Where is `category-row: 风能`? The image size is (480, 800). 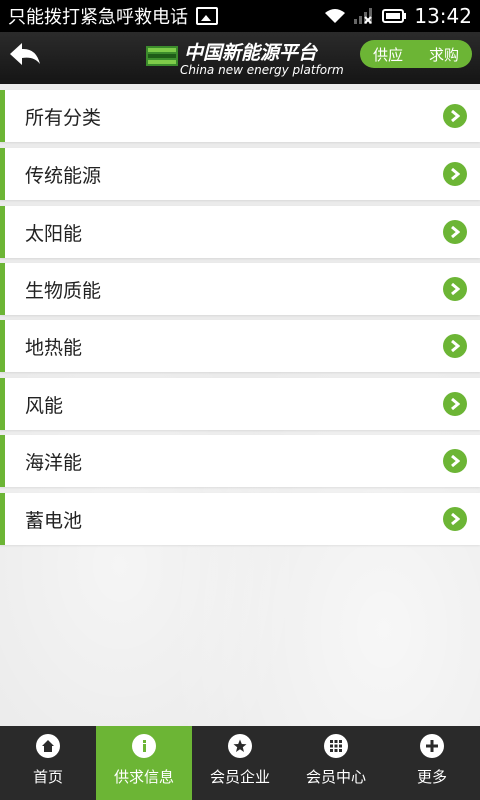
category-row: 风能 is located at coordinates (240, 404).